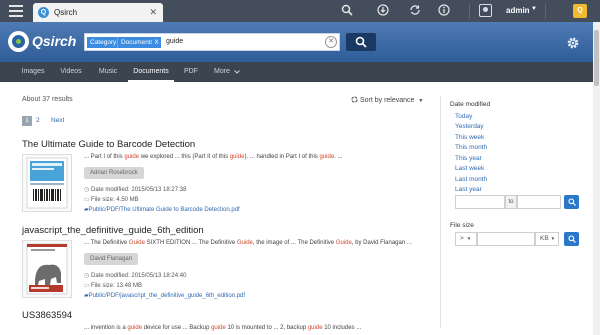 The width and height of the screenshot is (600, 335). Describe the element at coordinates (135, 190) in the screenshot. I see `date-modified: ◷ Date modified: 2015/05/13 18:27:38` at that location.